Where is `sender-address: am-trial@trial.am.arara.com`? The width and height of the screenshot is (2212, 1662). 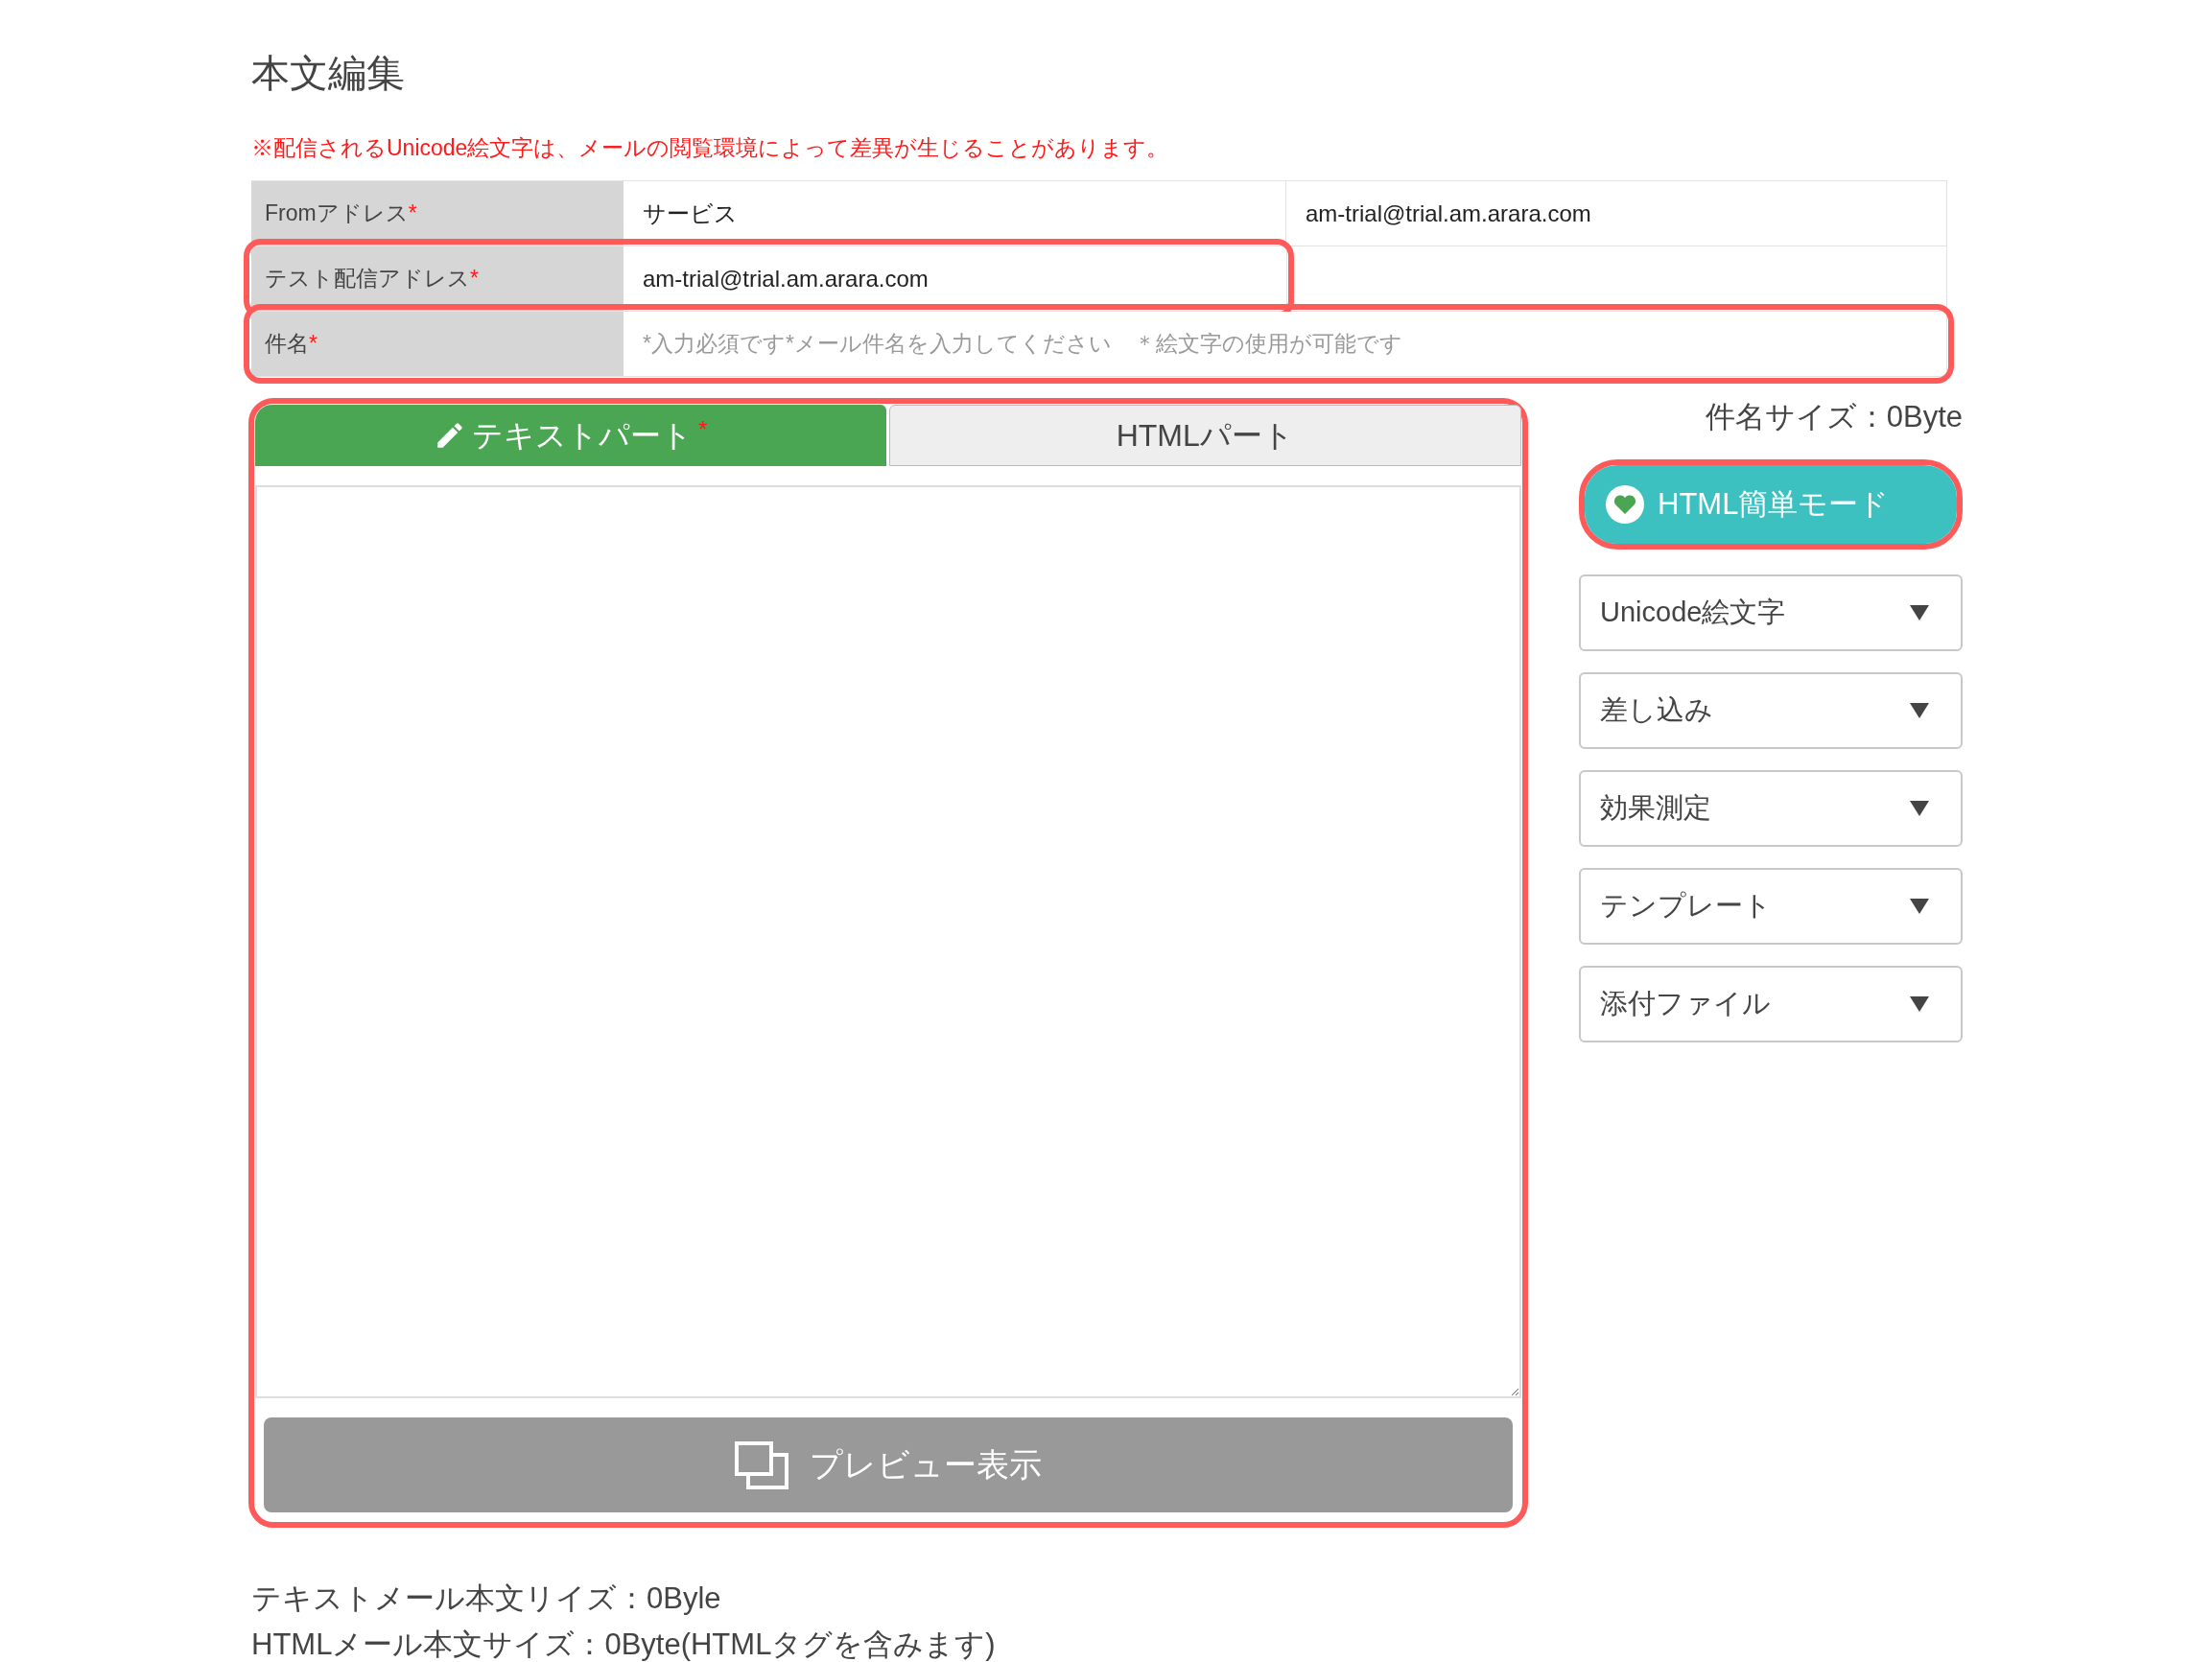 sender-address: am-trial@trial.am.arara.com is located at coordinates (1448, 214).